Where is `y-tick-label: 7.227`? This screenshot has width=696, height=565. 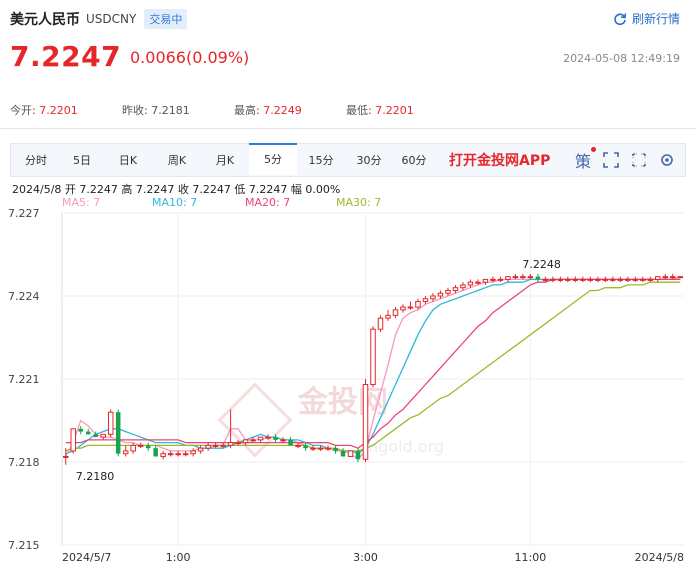 y-tick-label: 7.227 is located at coordinates (24, 213).